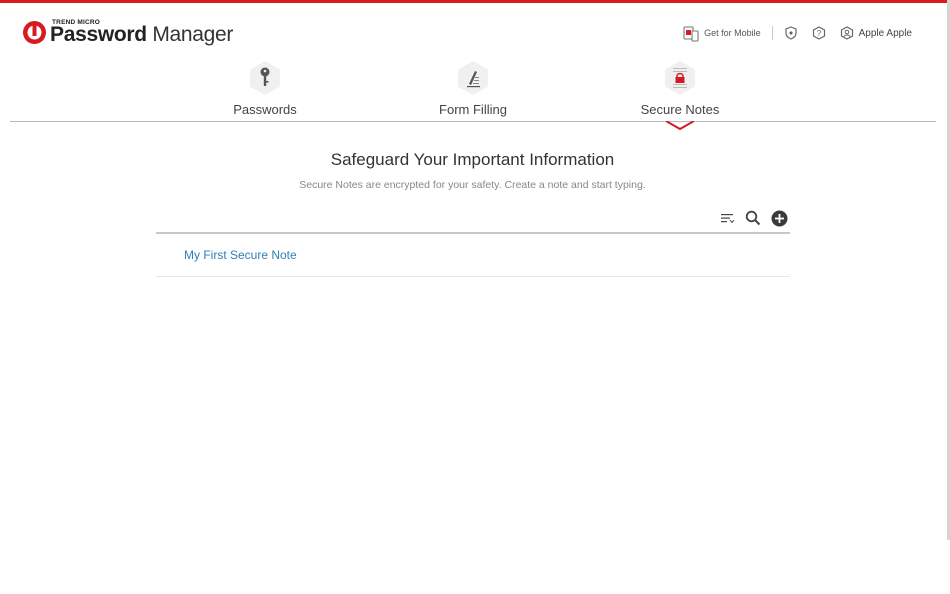 This screenshot has width=950, height=594. What do you see at coordinates (473, 78) in the screenshot?
I see `pen-icon` at bounding box center [473, 78].